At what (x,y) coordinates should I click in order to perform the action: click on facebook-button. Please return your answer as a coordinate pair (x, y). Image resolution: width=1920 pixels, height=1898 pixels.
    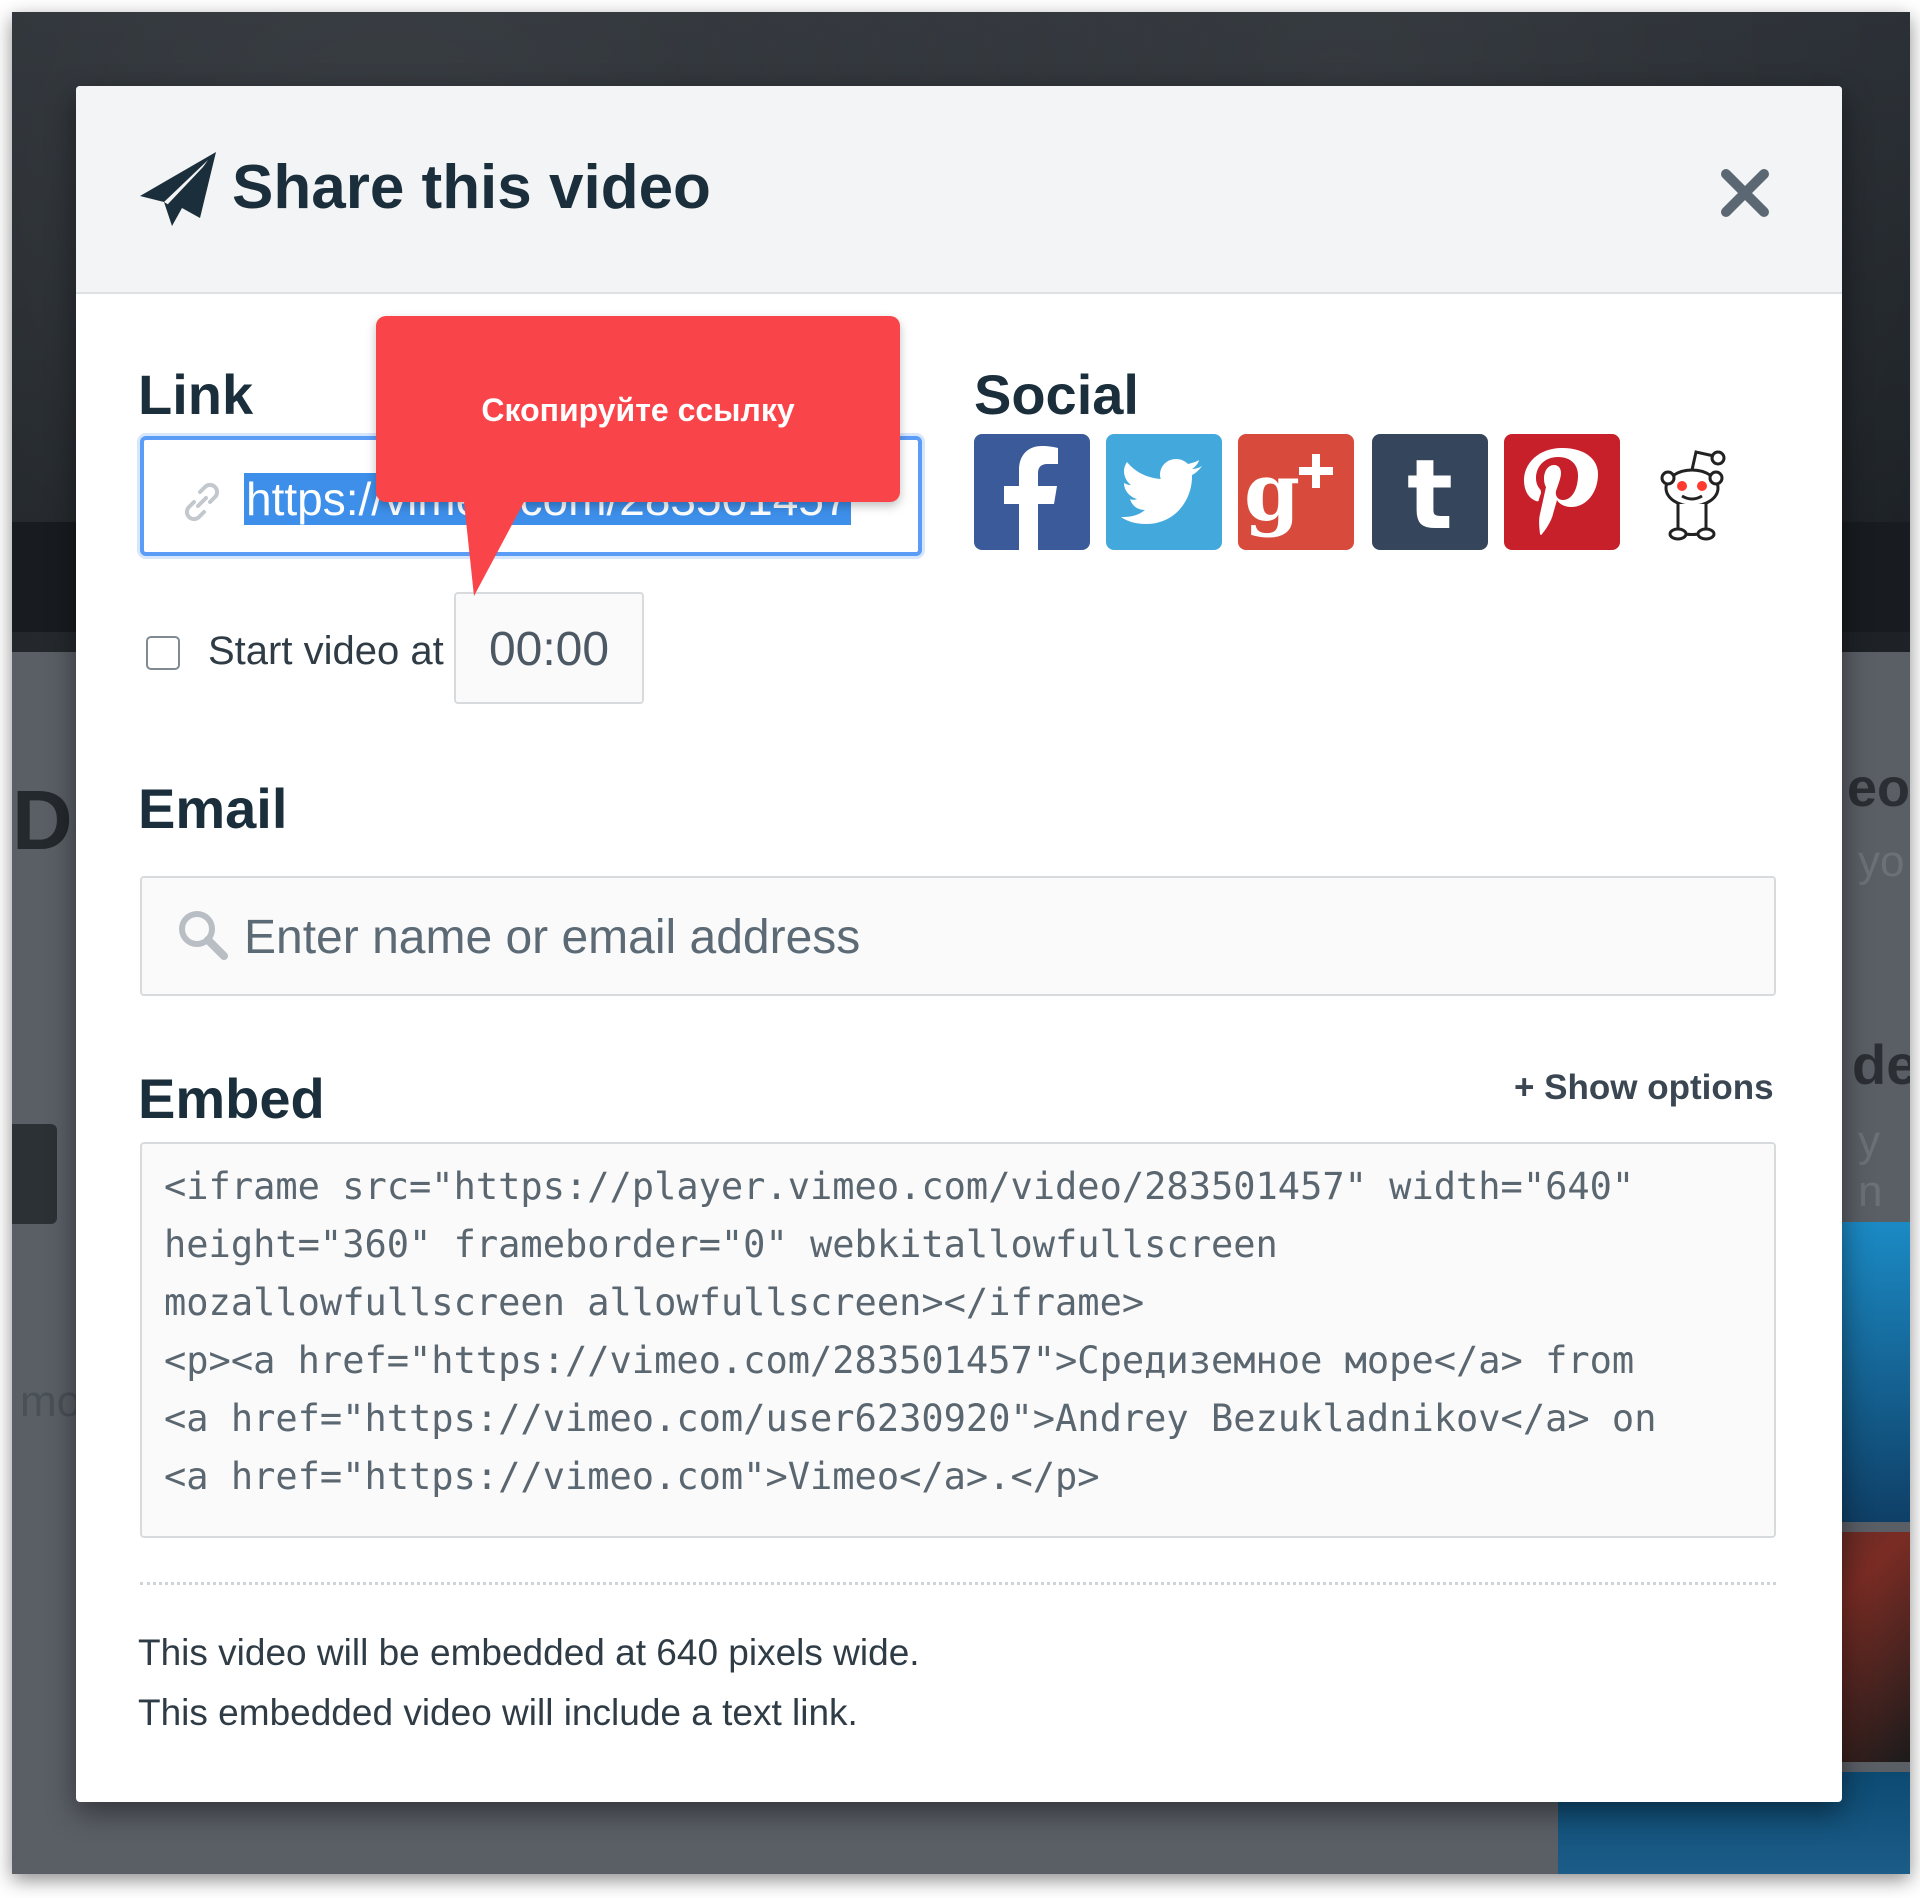
    Looking at the image, I should click on (1032, 492).